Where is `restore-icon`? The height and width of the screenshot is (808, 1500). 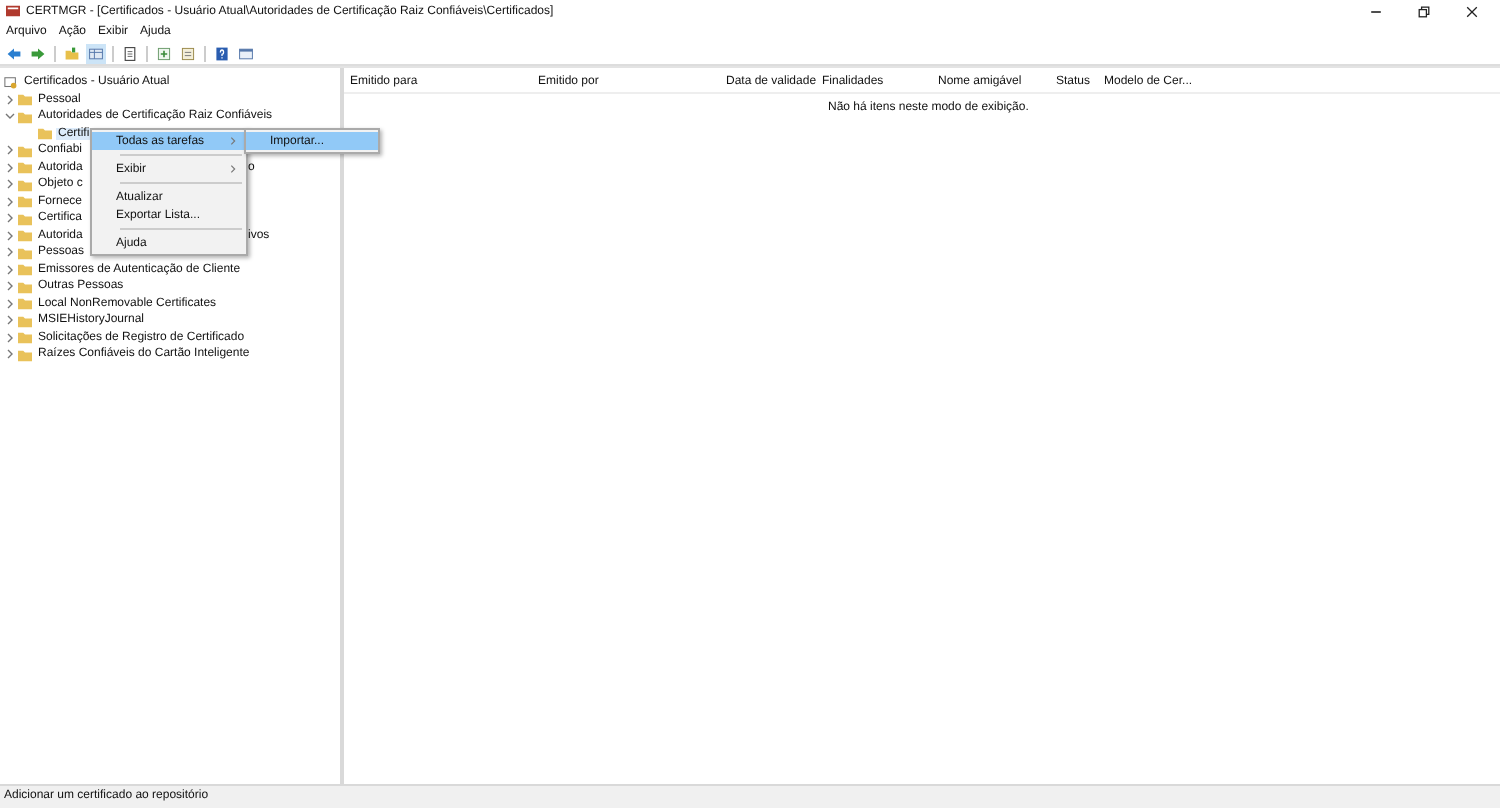
restore-icon is located at coordinates (1424, 11).